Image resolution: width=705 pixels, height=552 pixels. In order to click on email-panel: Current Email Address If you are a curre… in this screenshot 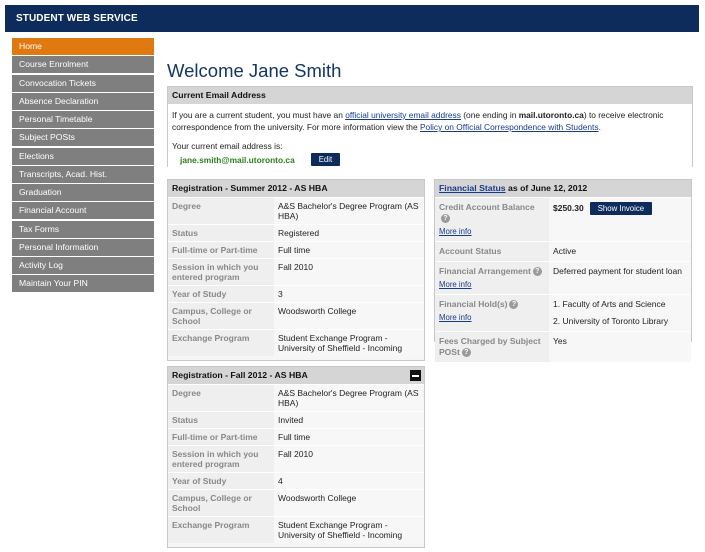, I will do `click(430, 126)`.